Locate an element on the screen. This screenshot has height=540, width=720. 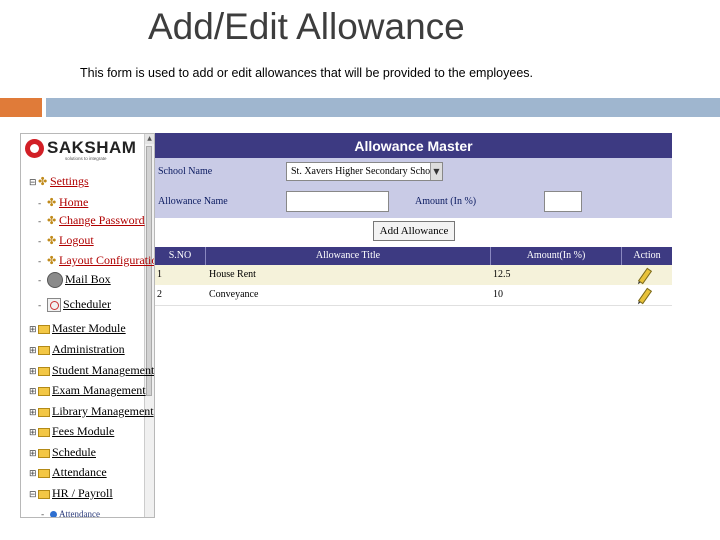
sidebar-item-fees-module: ⊞ Fees Module is located at coordinates (71, 432).